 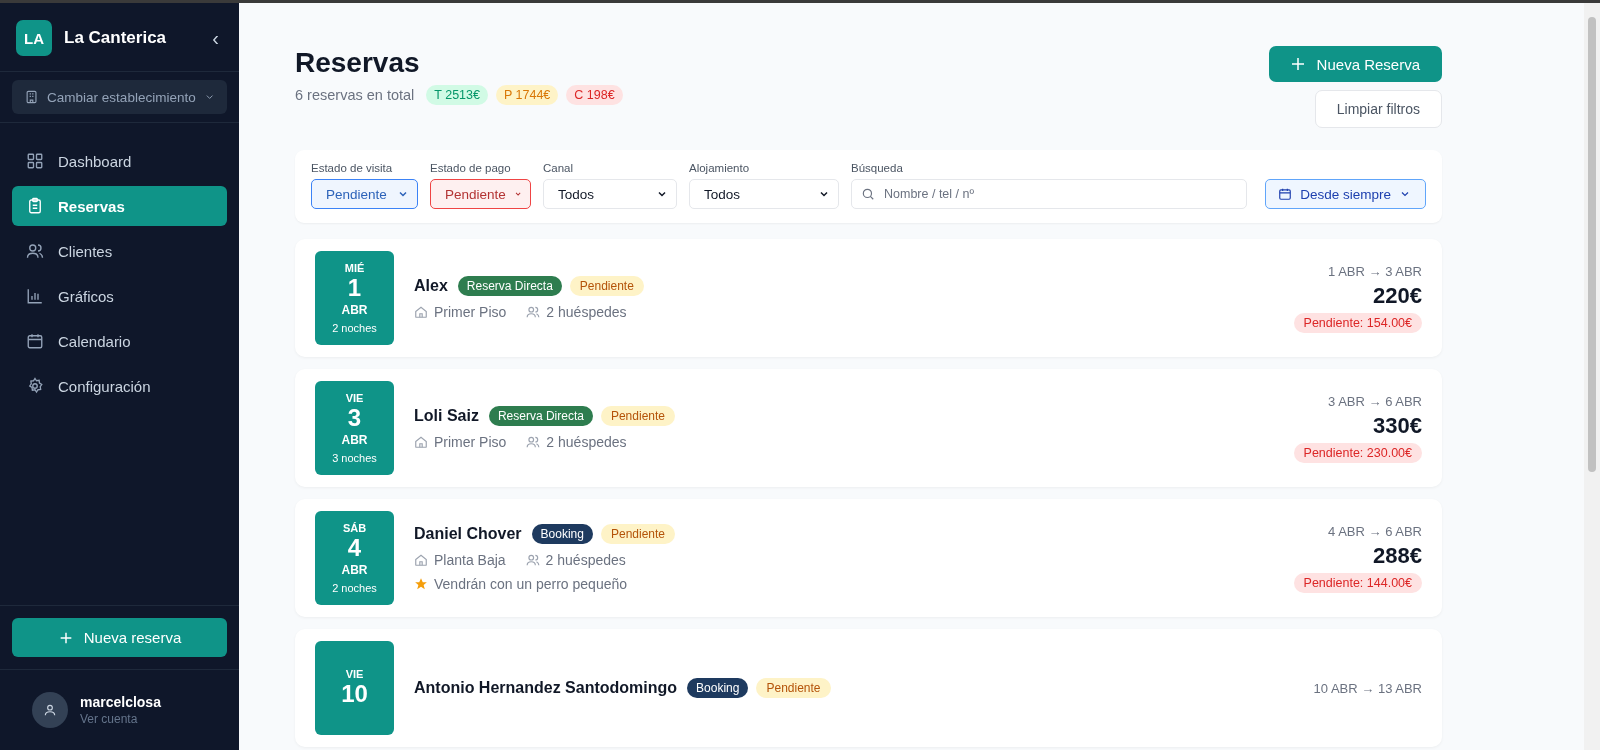 What do you see at coordinates (354, 688) in the screenshot?
I see `date-tile: VIE 10` at bounding box center [354, 688].